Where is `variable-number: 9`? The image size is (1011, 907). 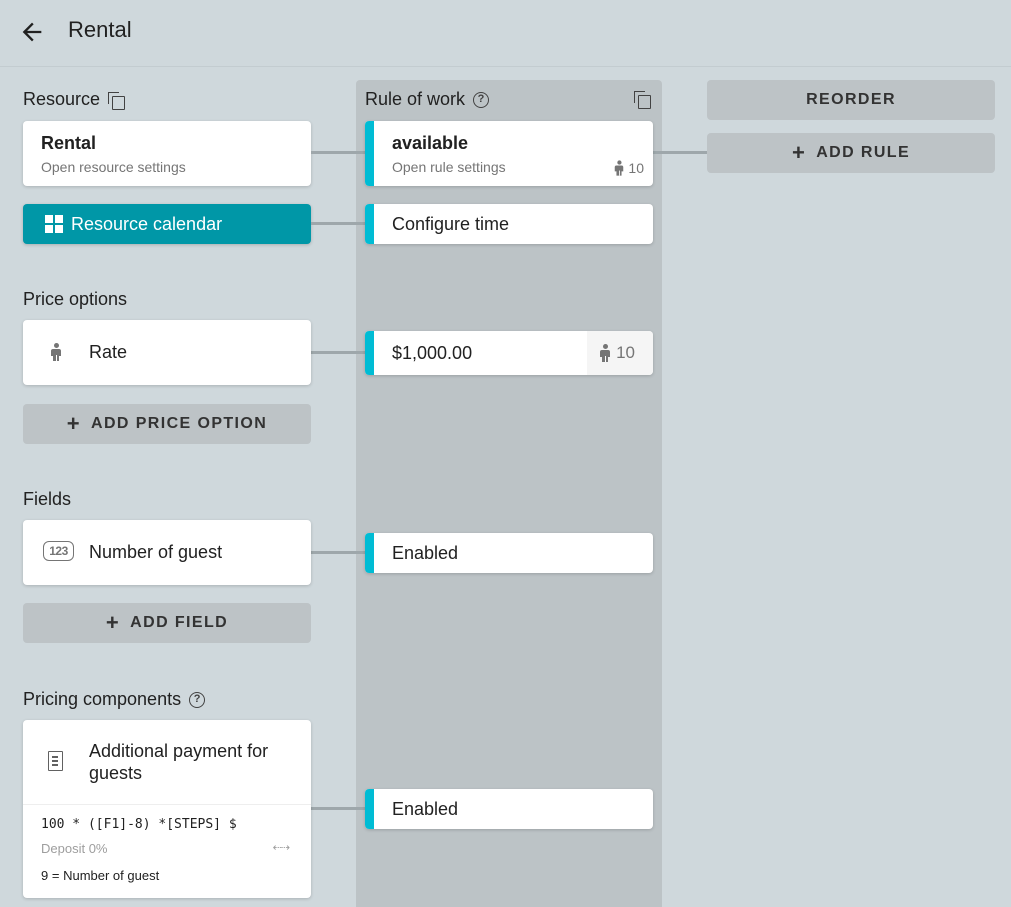
variable-number: 9 is located at coordinates (45, 875).